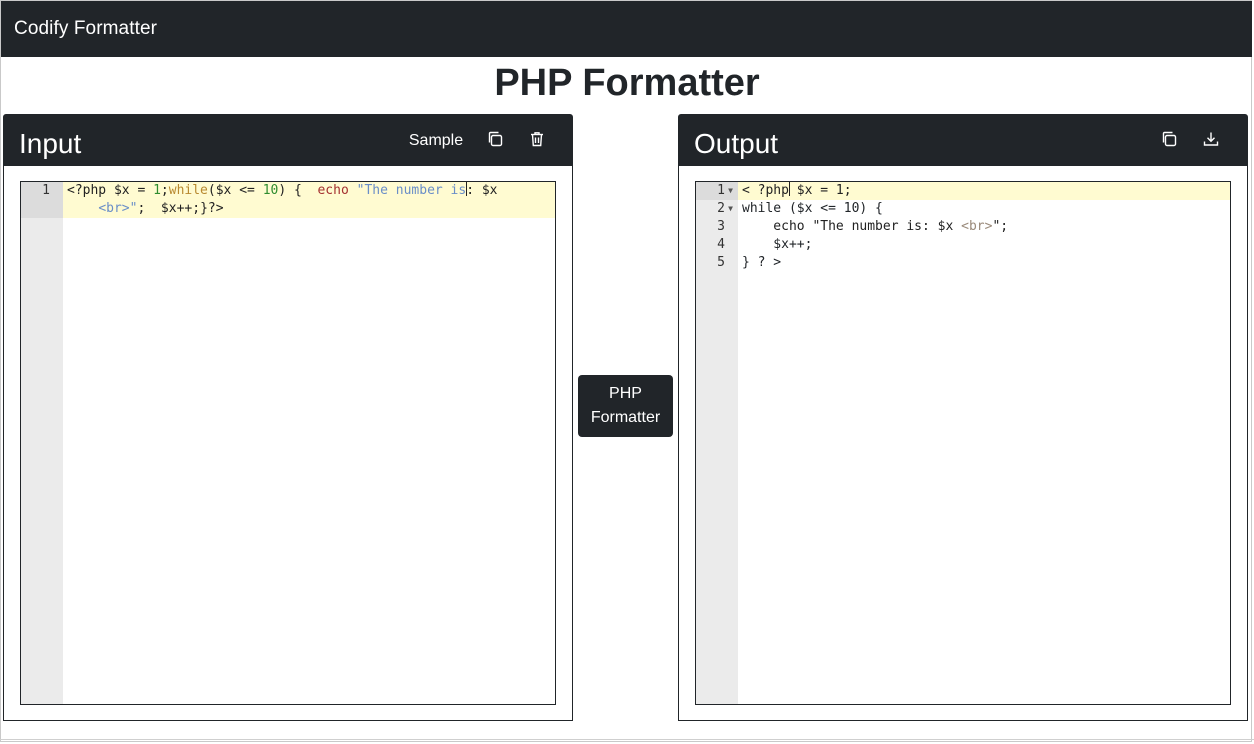 This screenshot has width=1254, height=744. What do you see at coordinates (852, 226) in the screenshot?
I see `code-token: echo "The number is: $x` at bounding box center [852, 226].